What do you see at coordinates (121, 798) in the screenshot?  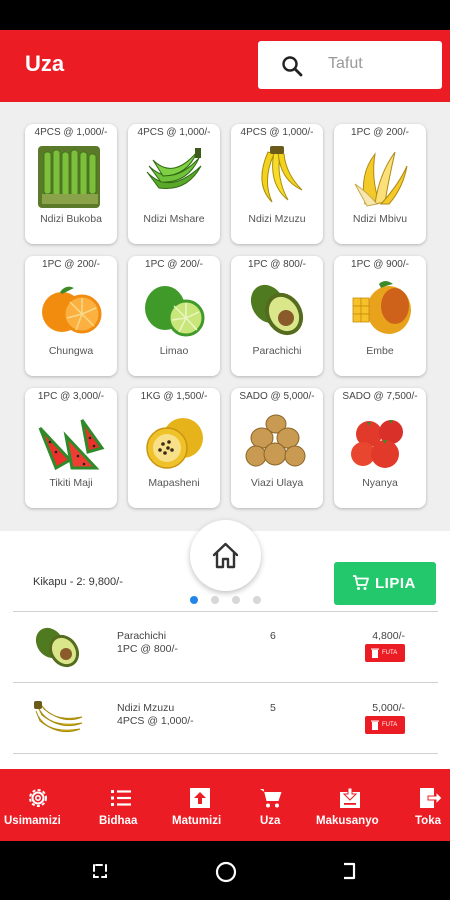 I see `list-icon` at bounding box center [121, 798].